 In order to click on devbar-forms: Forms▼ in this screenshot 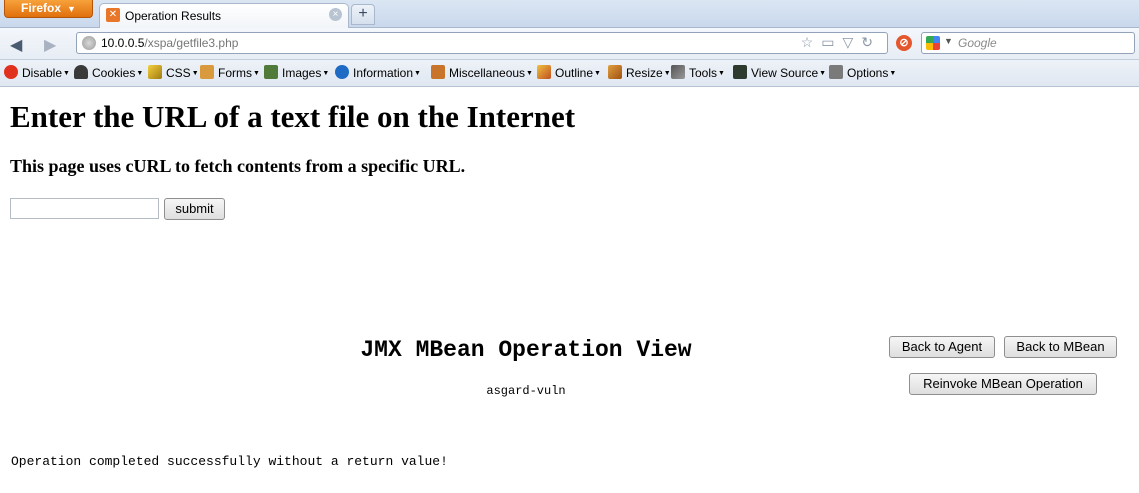, I will do `click(230, 72)`.